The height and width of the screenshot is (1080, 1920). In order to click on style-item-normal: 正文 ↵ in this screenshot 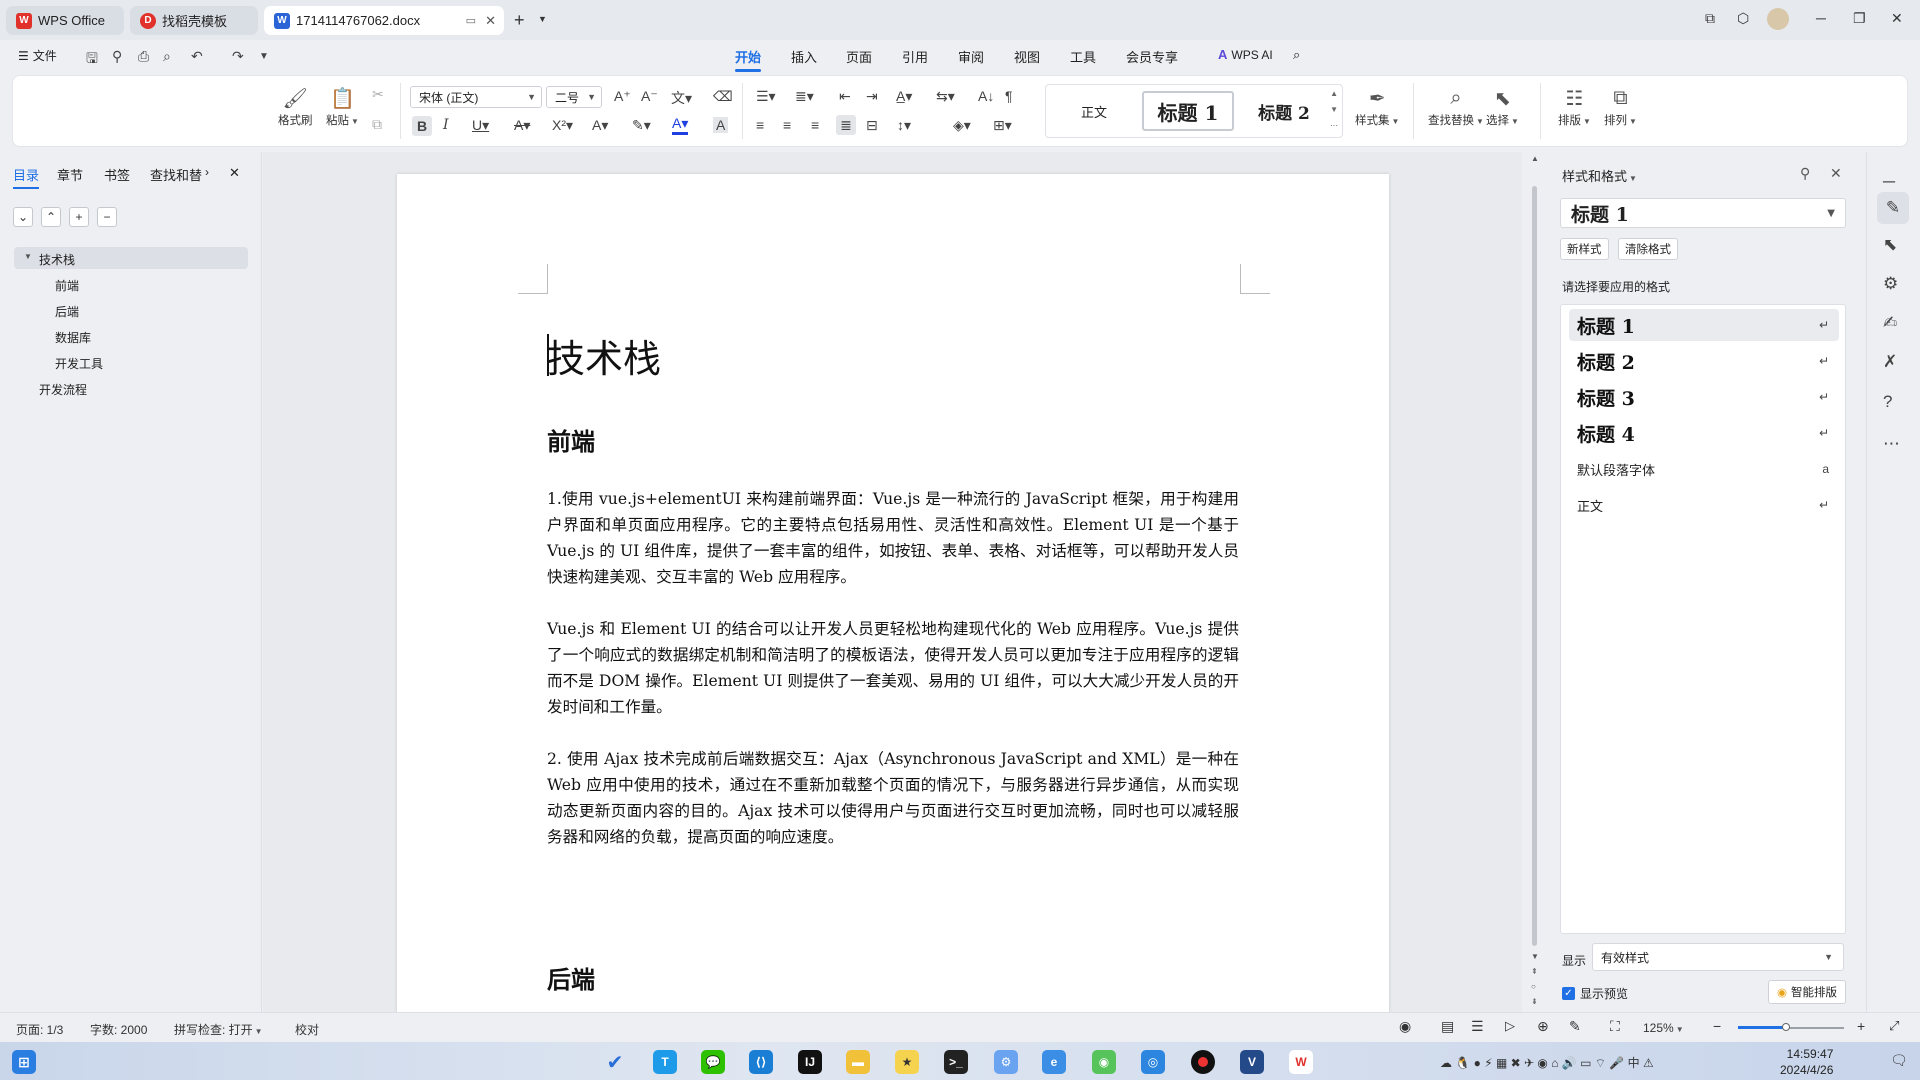, I will do `click(1704, 505)`.